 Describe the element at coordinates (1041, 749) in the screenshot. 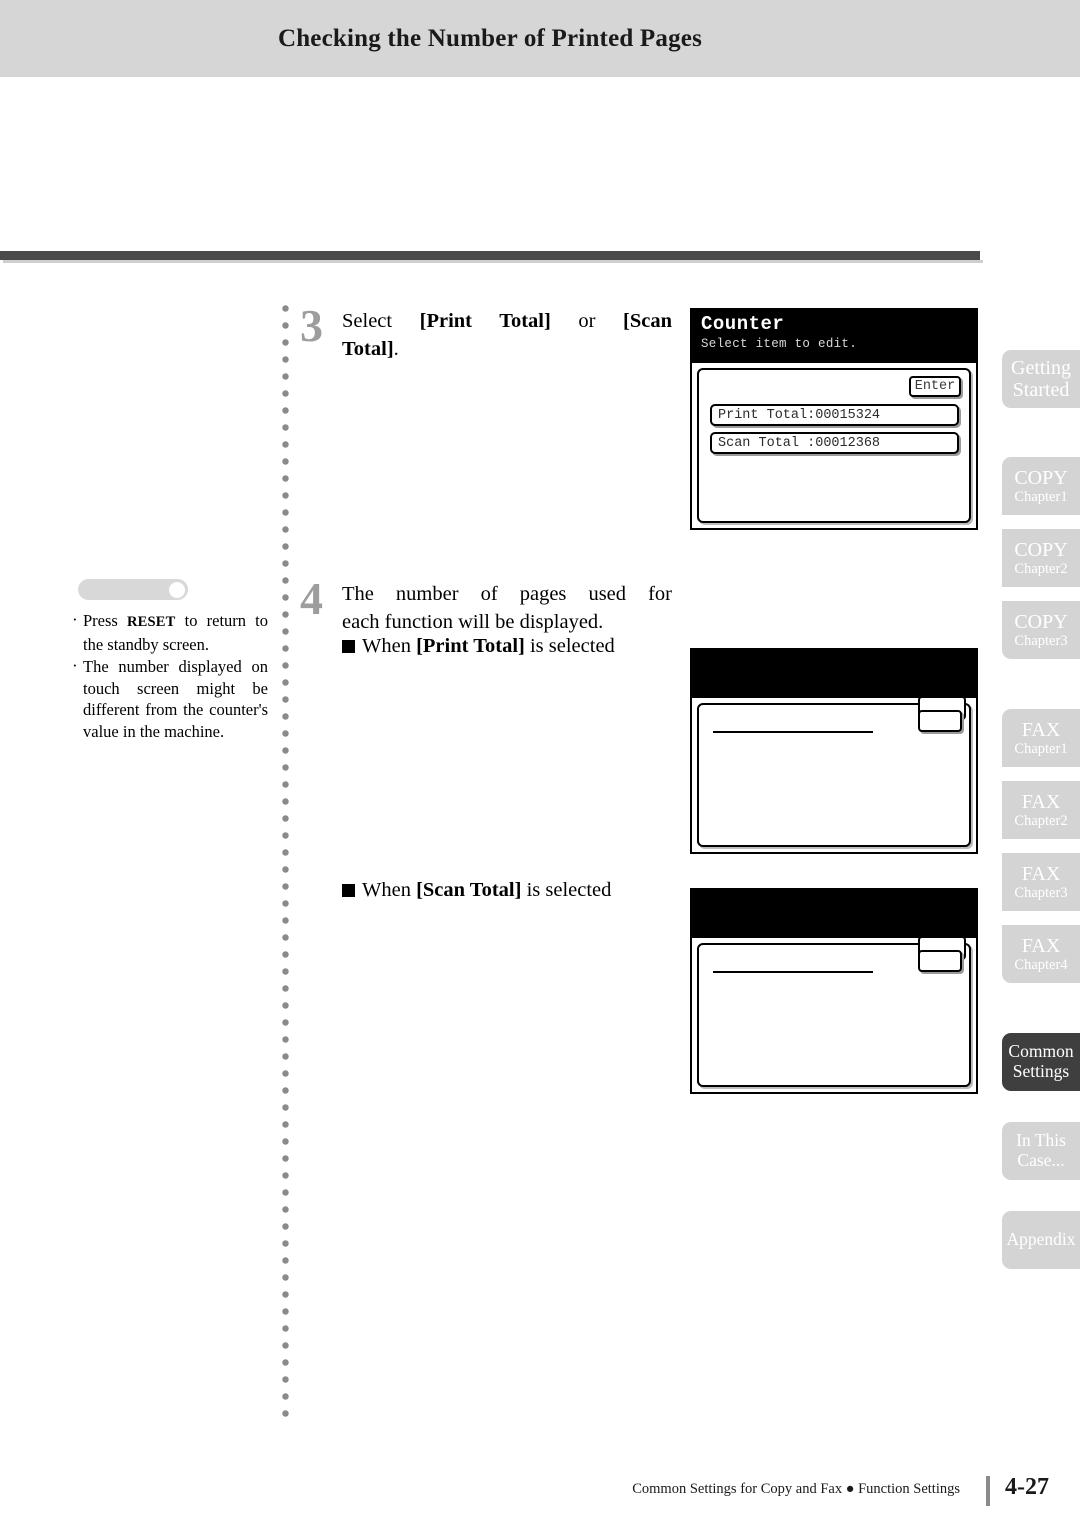

I see `sidebar-tab-fax-chapter1-sub: Chapter1` at that location.